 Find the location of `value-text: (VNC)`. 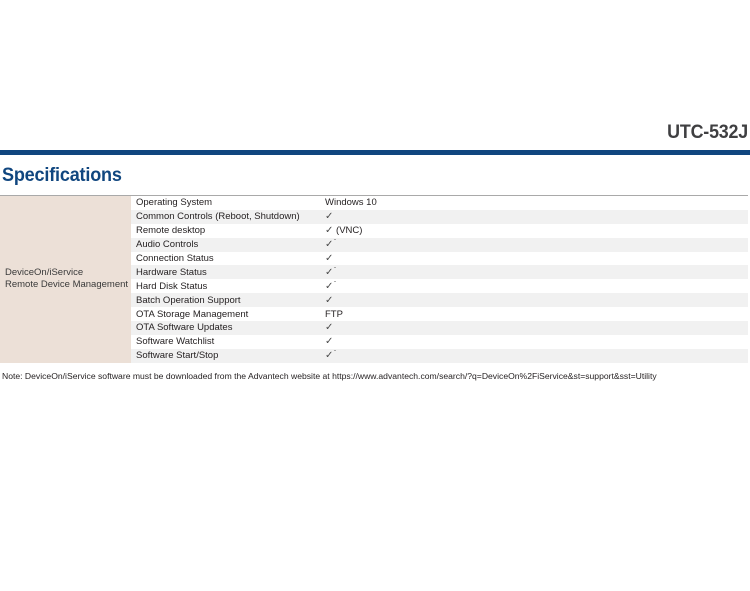

value-text: (VNC) is located at coordinates (348, 231).